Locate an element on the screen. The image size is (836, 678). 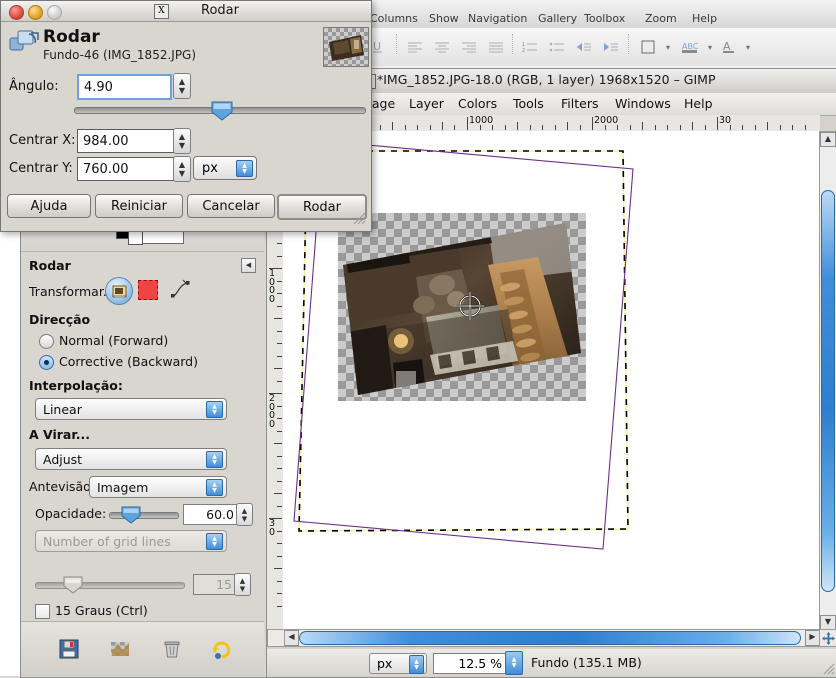
preview-combo: Imagem ▲ ▼ is located at coordinates (158, 487).